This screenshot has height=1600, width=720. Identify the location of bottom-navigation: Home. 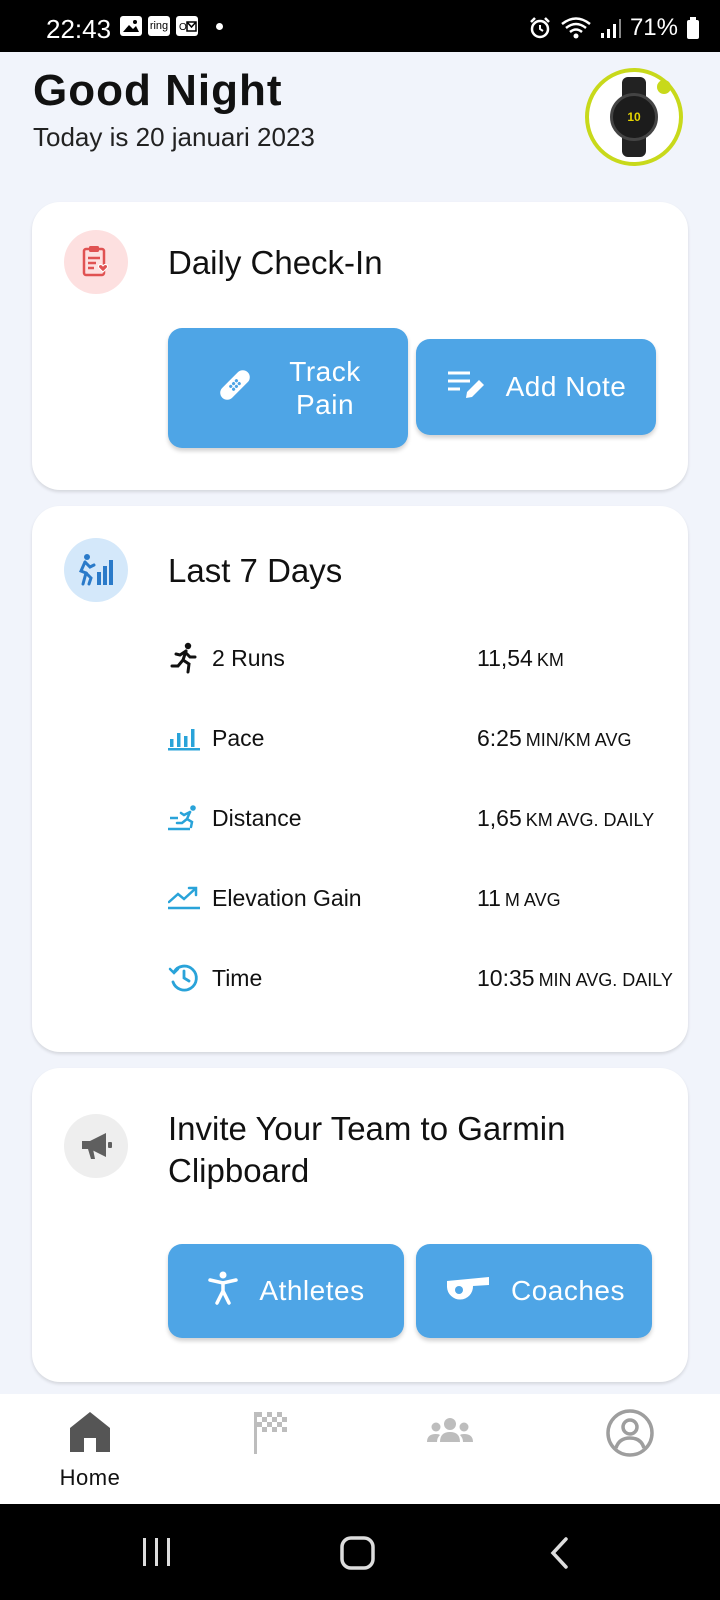
(360, 1449).